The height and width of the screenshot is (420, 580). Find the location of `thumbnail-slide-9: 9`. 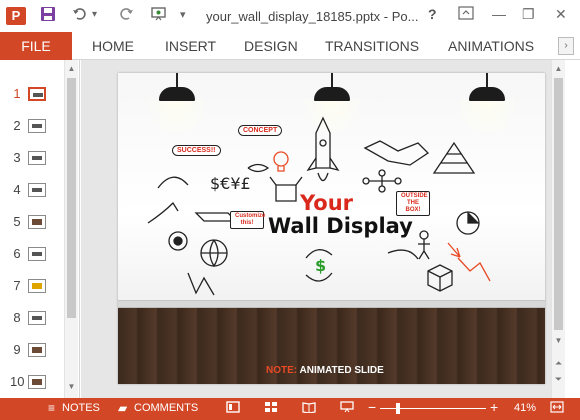

thumbnail-slide-9: 9 is located at coordinates (31, 350).